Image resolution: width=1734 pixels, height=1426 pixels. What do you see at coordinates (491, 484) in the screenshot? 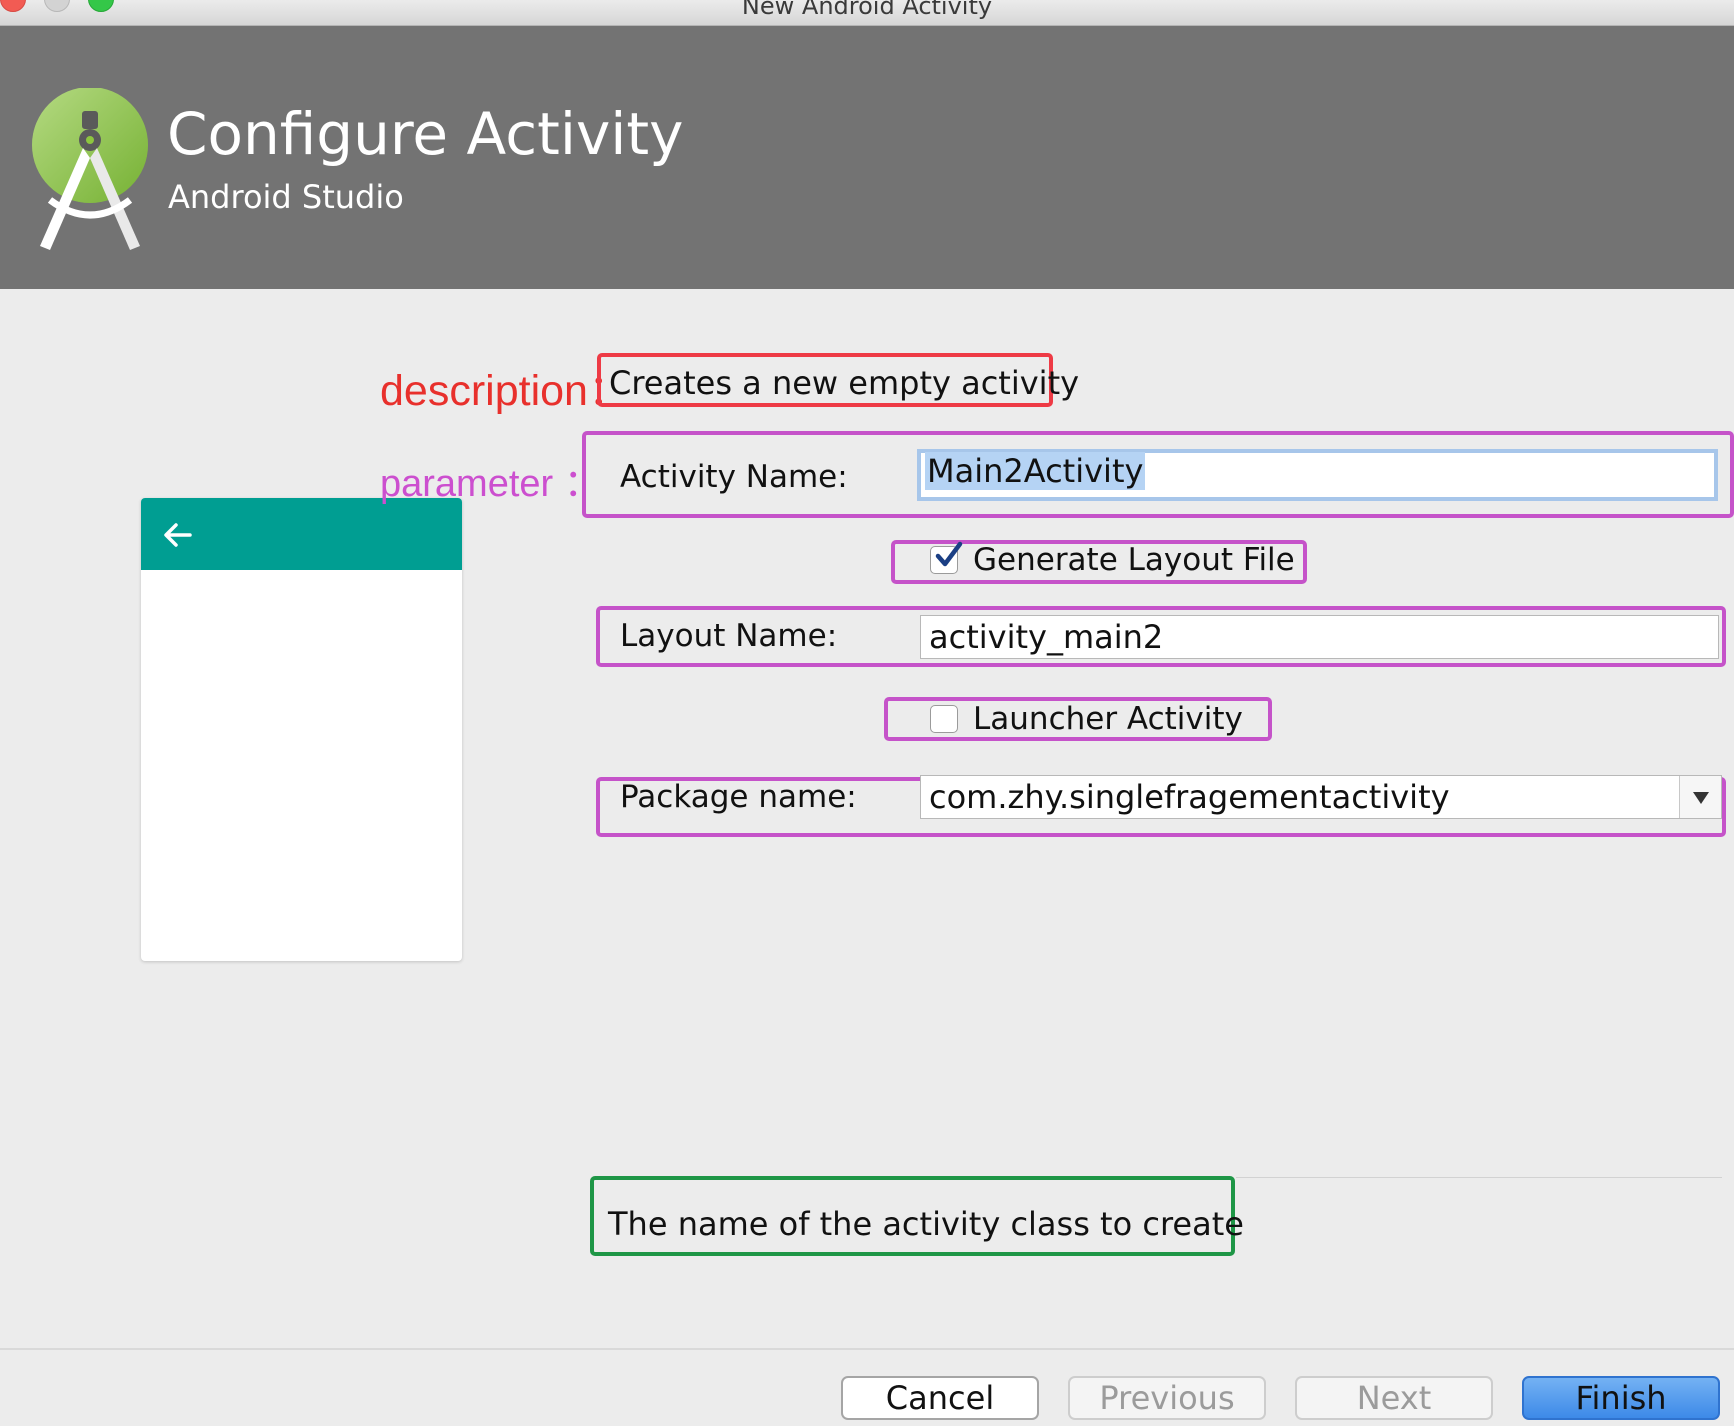
I see `annotation-parameter-label: parameter ：` at bounding box center [491, 484].